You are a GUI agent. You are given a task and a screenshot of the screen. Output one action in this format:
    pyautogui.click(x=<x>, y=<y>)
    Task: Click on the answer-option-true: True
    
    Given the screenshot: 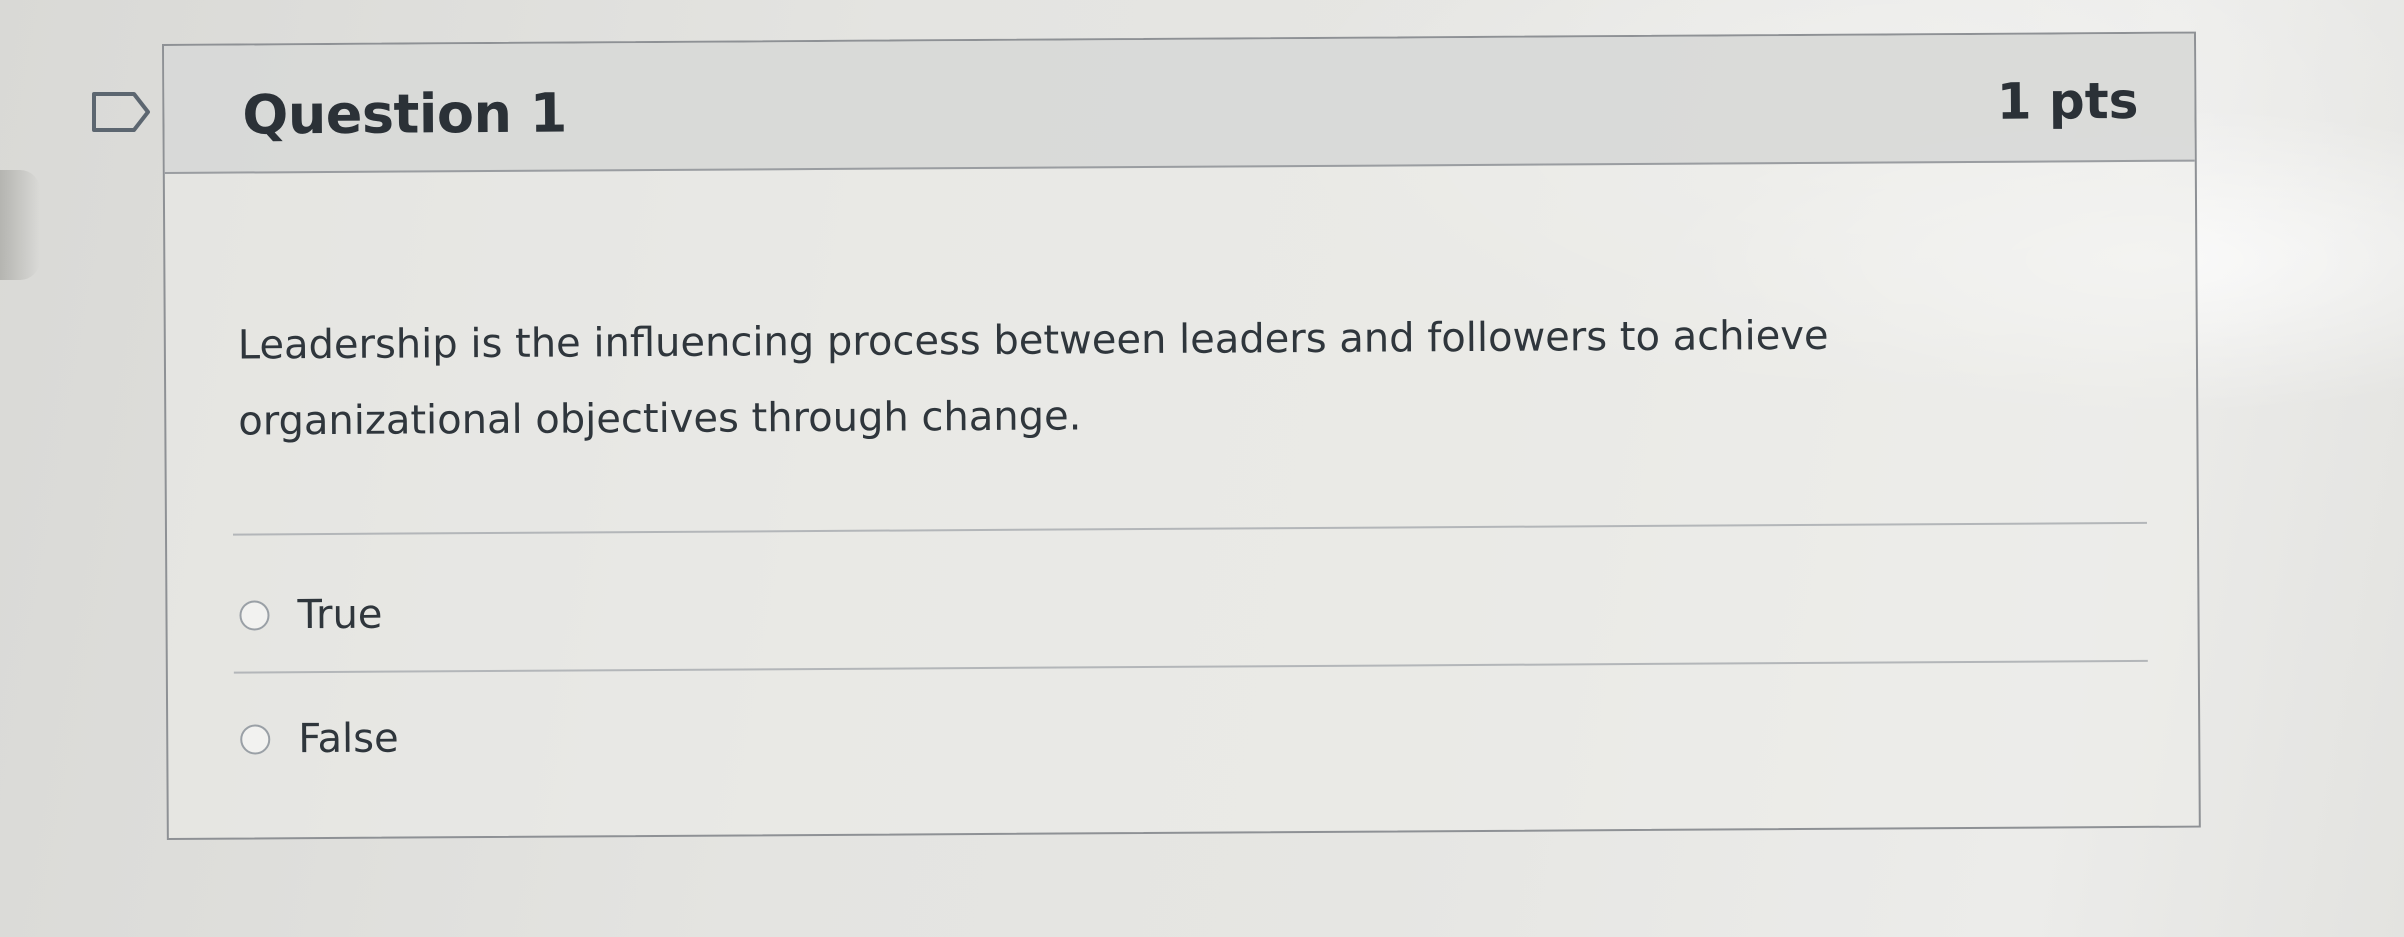 What is the action you would take?
    pyautogui.click(x=311, y=615)
    